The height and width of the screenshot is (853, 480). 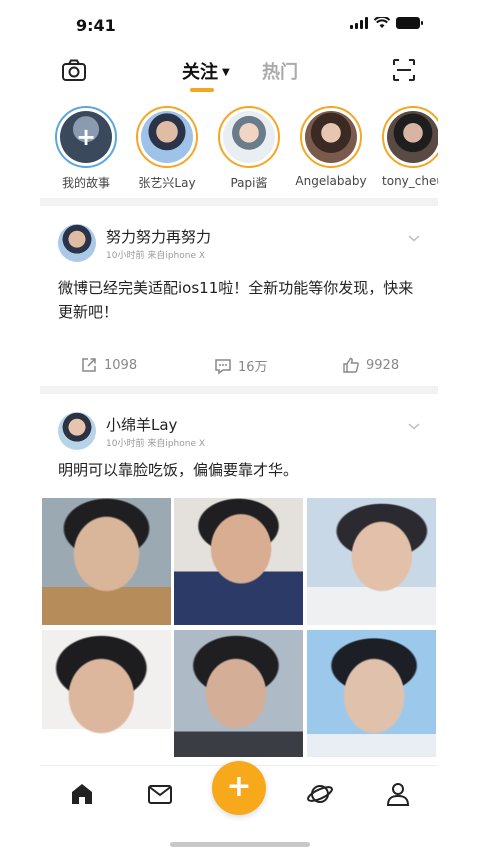 I want to click on story-label: 我的故事, so click(x=85, y=183).